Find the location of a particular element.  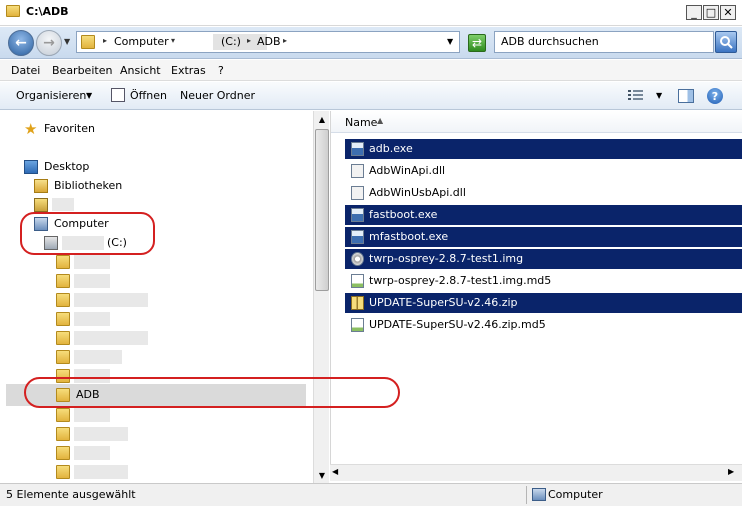

status-divider is located at coordinates (526, 495).